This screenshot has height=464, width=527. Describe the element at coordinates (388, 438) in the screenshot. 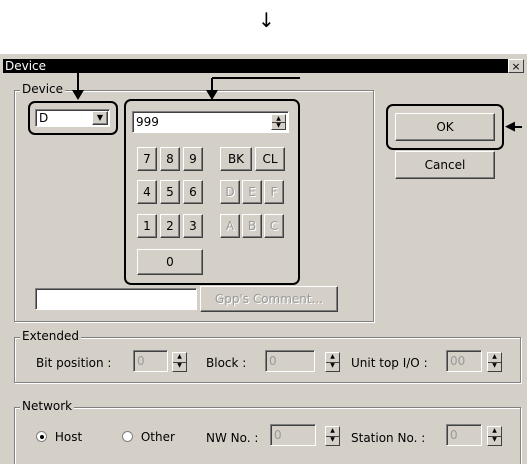

I see `station-no-label: Station No. :` at that location.